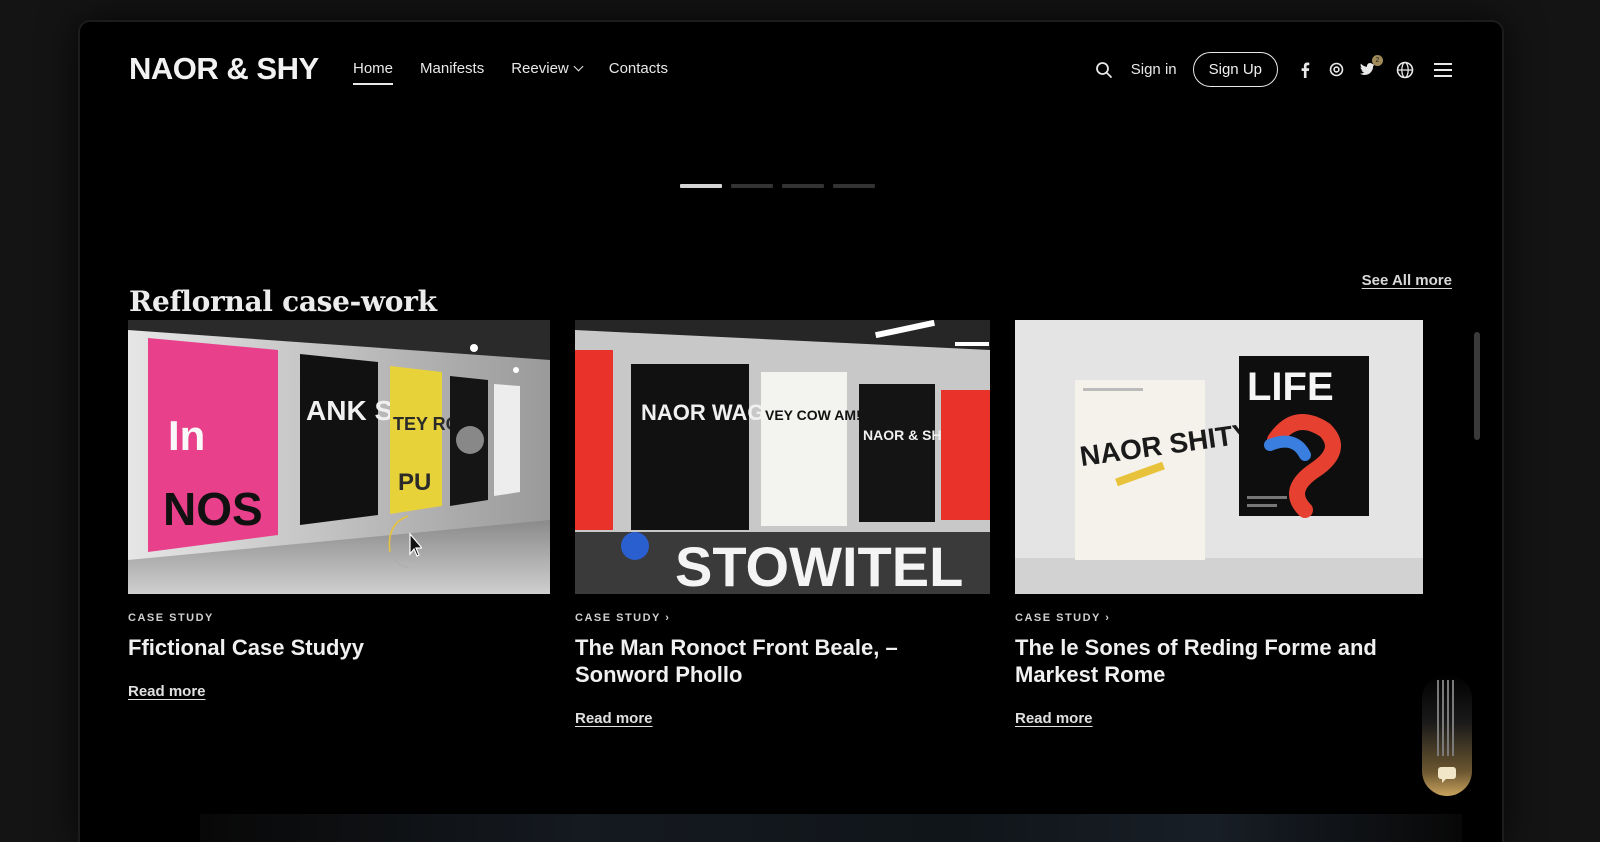  What do you see at coordinates (831, 828) in the screenshot?
I see `next-section-preview` at bounding box center [831, 828].